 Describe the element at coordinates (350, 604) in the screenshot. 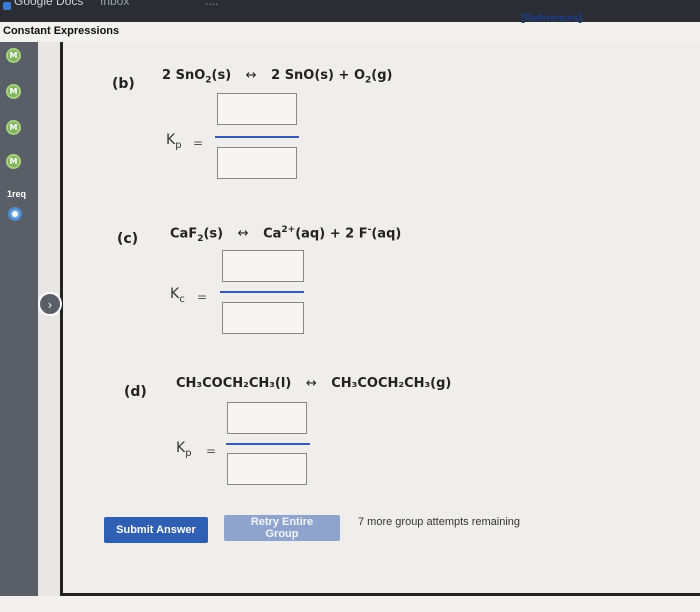

I see `footer-strip` at that location.